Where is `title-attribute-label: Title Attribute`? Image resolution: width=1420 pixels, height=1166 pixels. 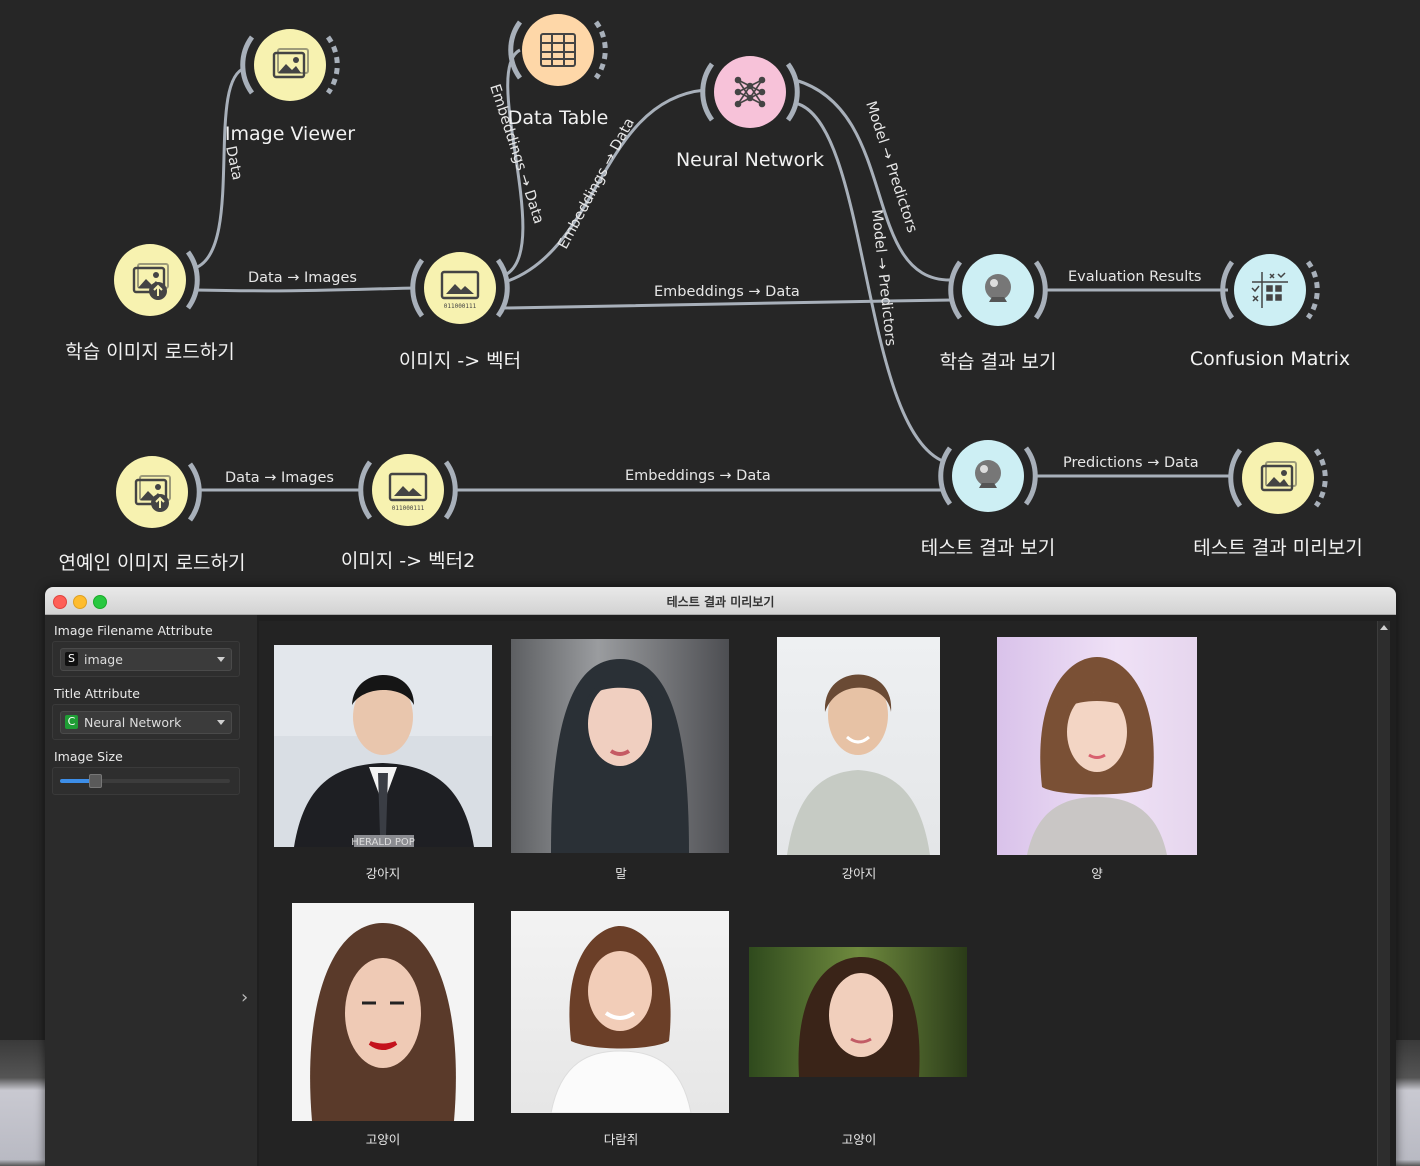
title-attribute-label: Title Attribute is located at coordinates (97, 693).